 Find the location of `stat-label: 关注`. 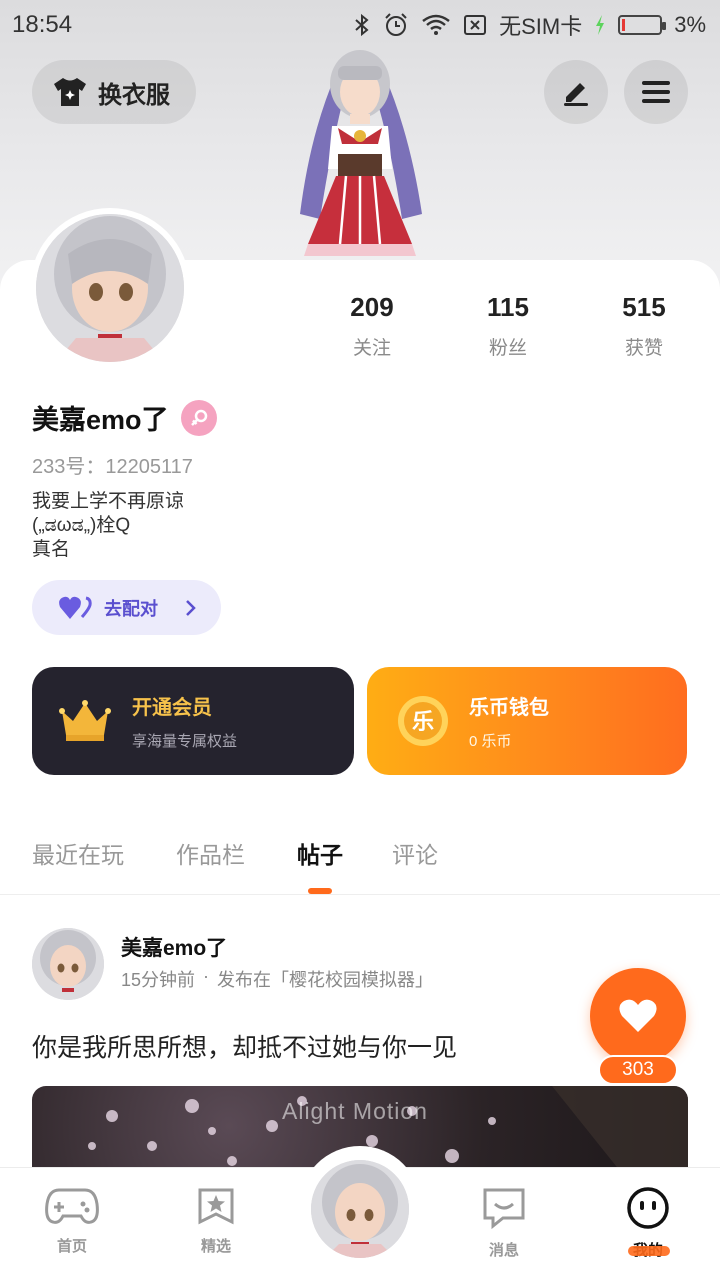

stat-label: 关注 is located at coordinates (371, 348).